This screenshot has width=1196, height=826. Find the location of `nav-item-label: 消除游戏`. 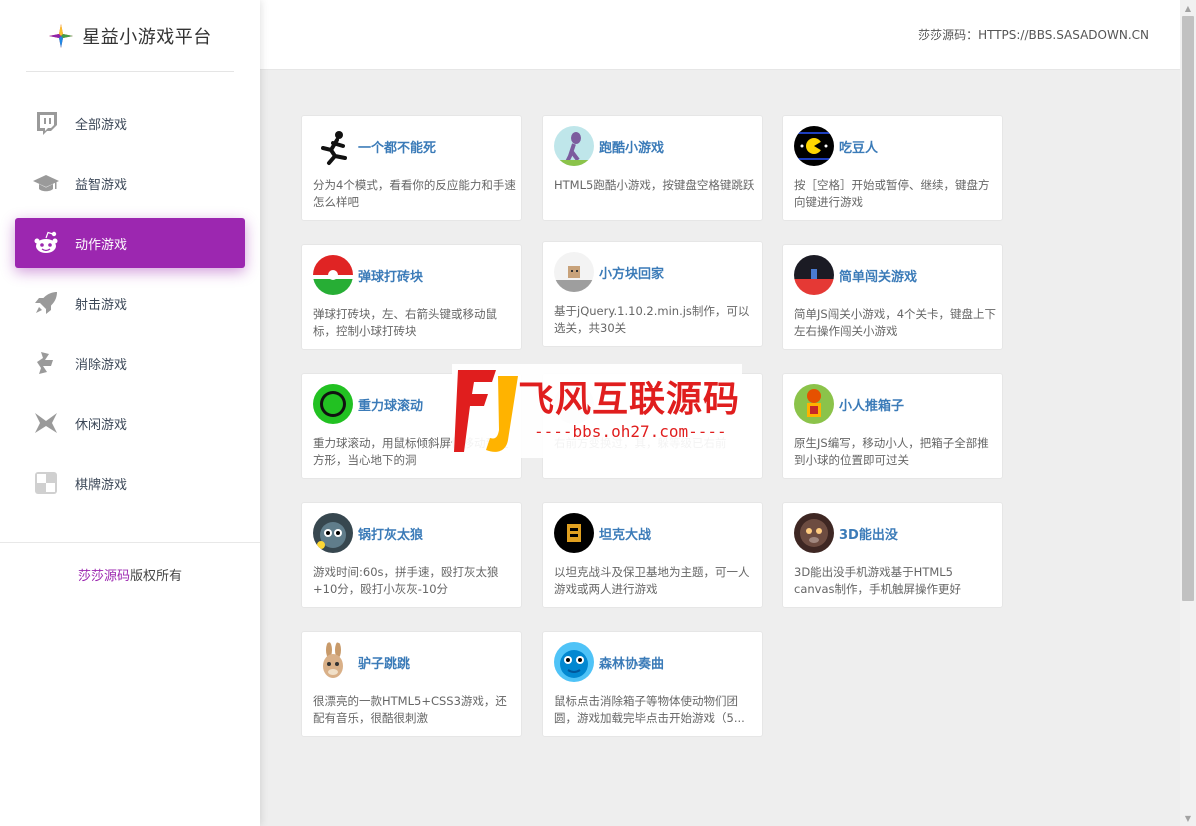

nav-item-label: 消除游戏 is located at coordinates (101, 365).